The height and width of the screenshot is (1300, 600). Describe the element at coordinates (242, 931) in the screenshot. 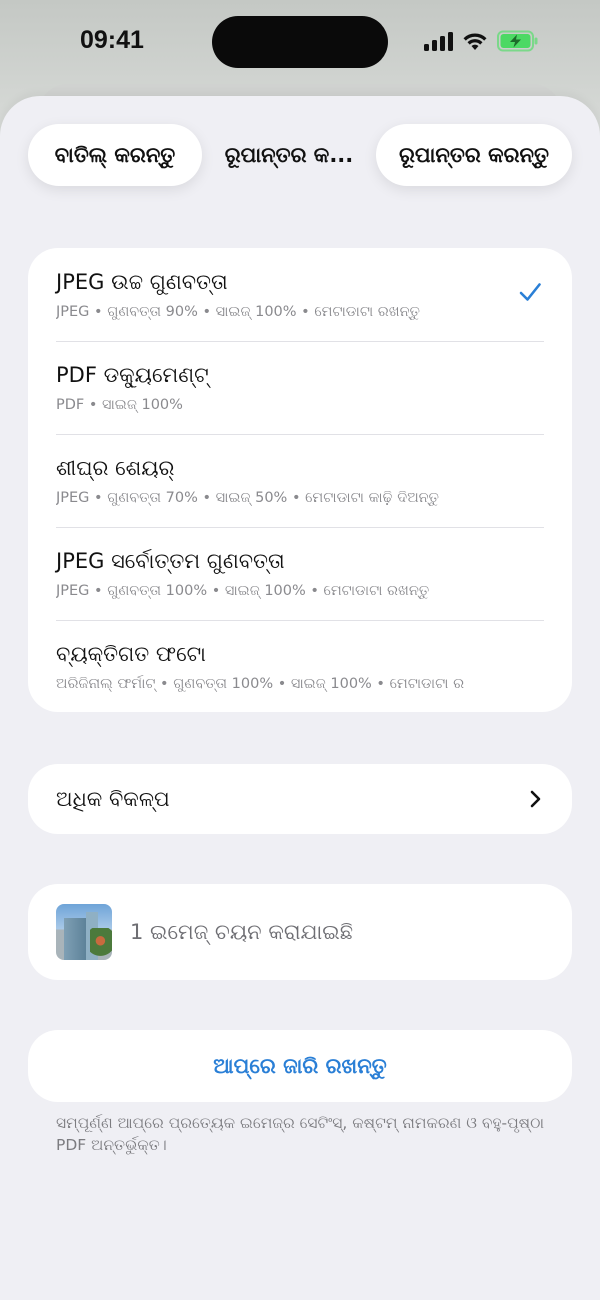

I see `selected-count-label: 1 ଇମେଜ୍ ଚୟନ କରାଯାଇଛି` at that location.